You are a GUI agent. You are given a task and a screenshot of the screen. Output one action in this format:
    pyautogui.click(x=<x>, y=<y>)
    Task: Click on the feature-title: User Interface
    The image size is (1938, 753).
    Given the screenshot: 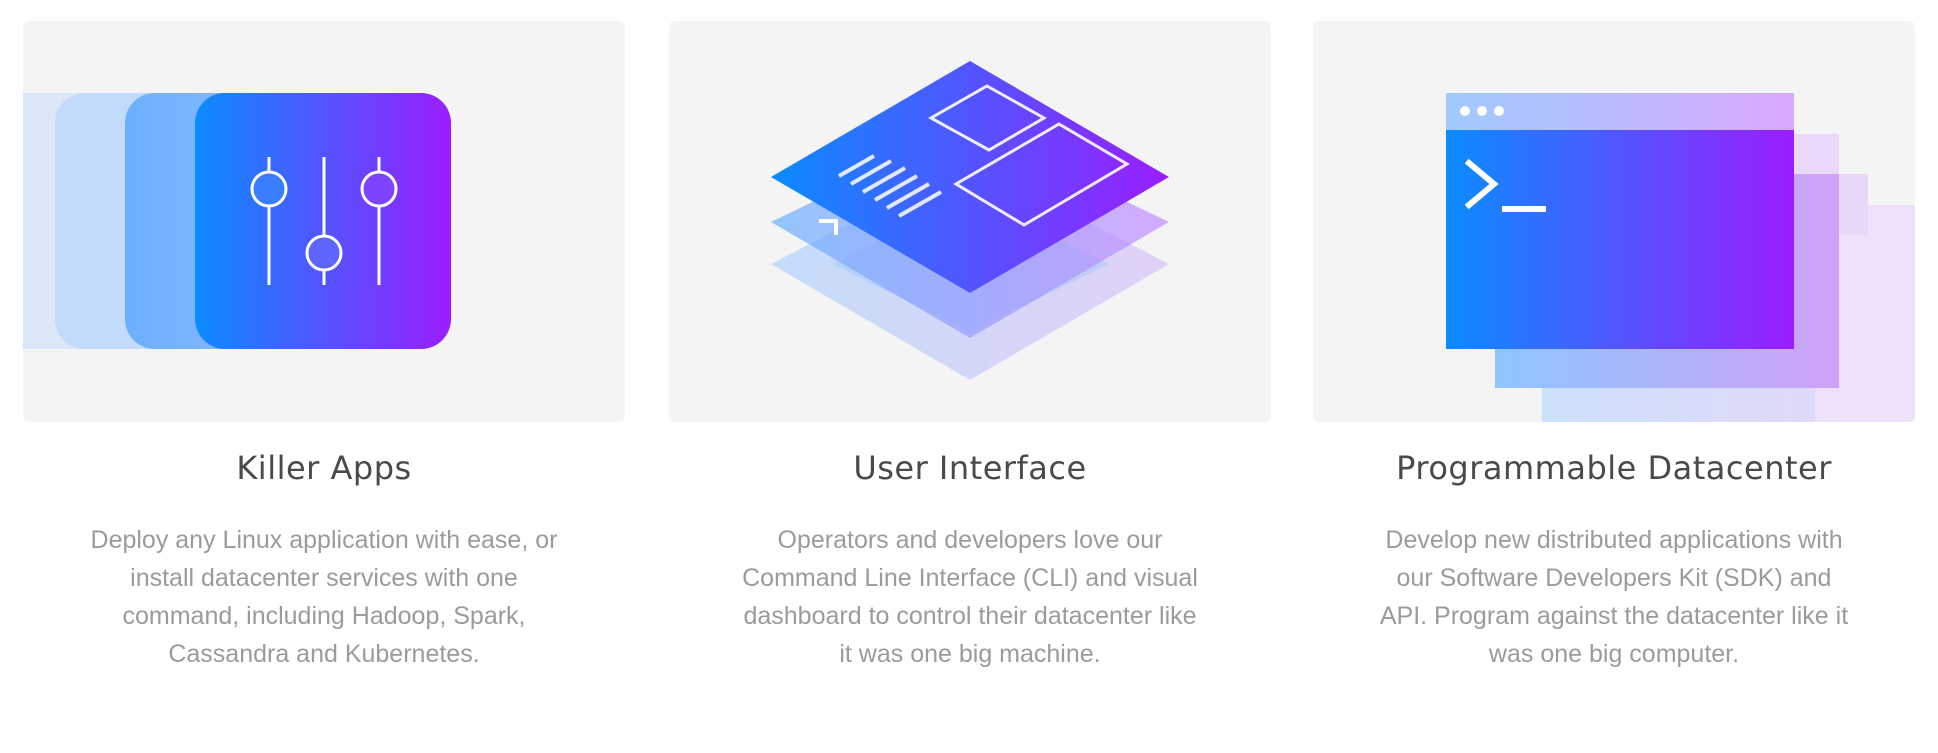 What is the action you would take?
    pyautogui.click(x=970, y=468)
    